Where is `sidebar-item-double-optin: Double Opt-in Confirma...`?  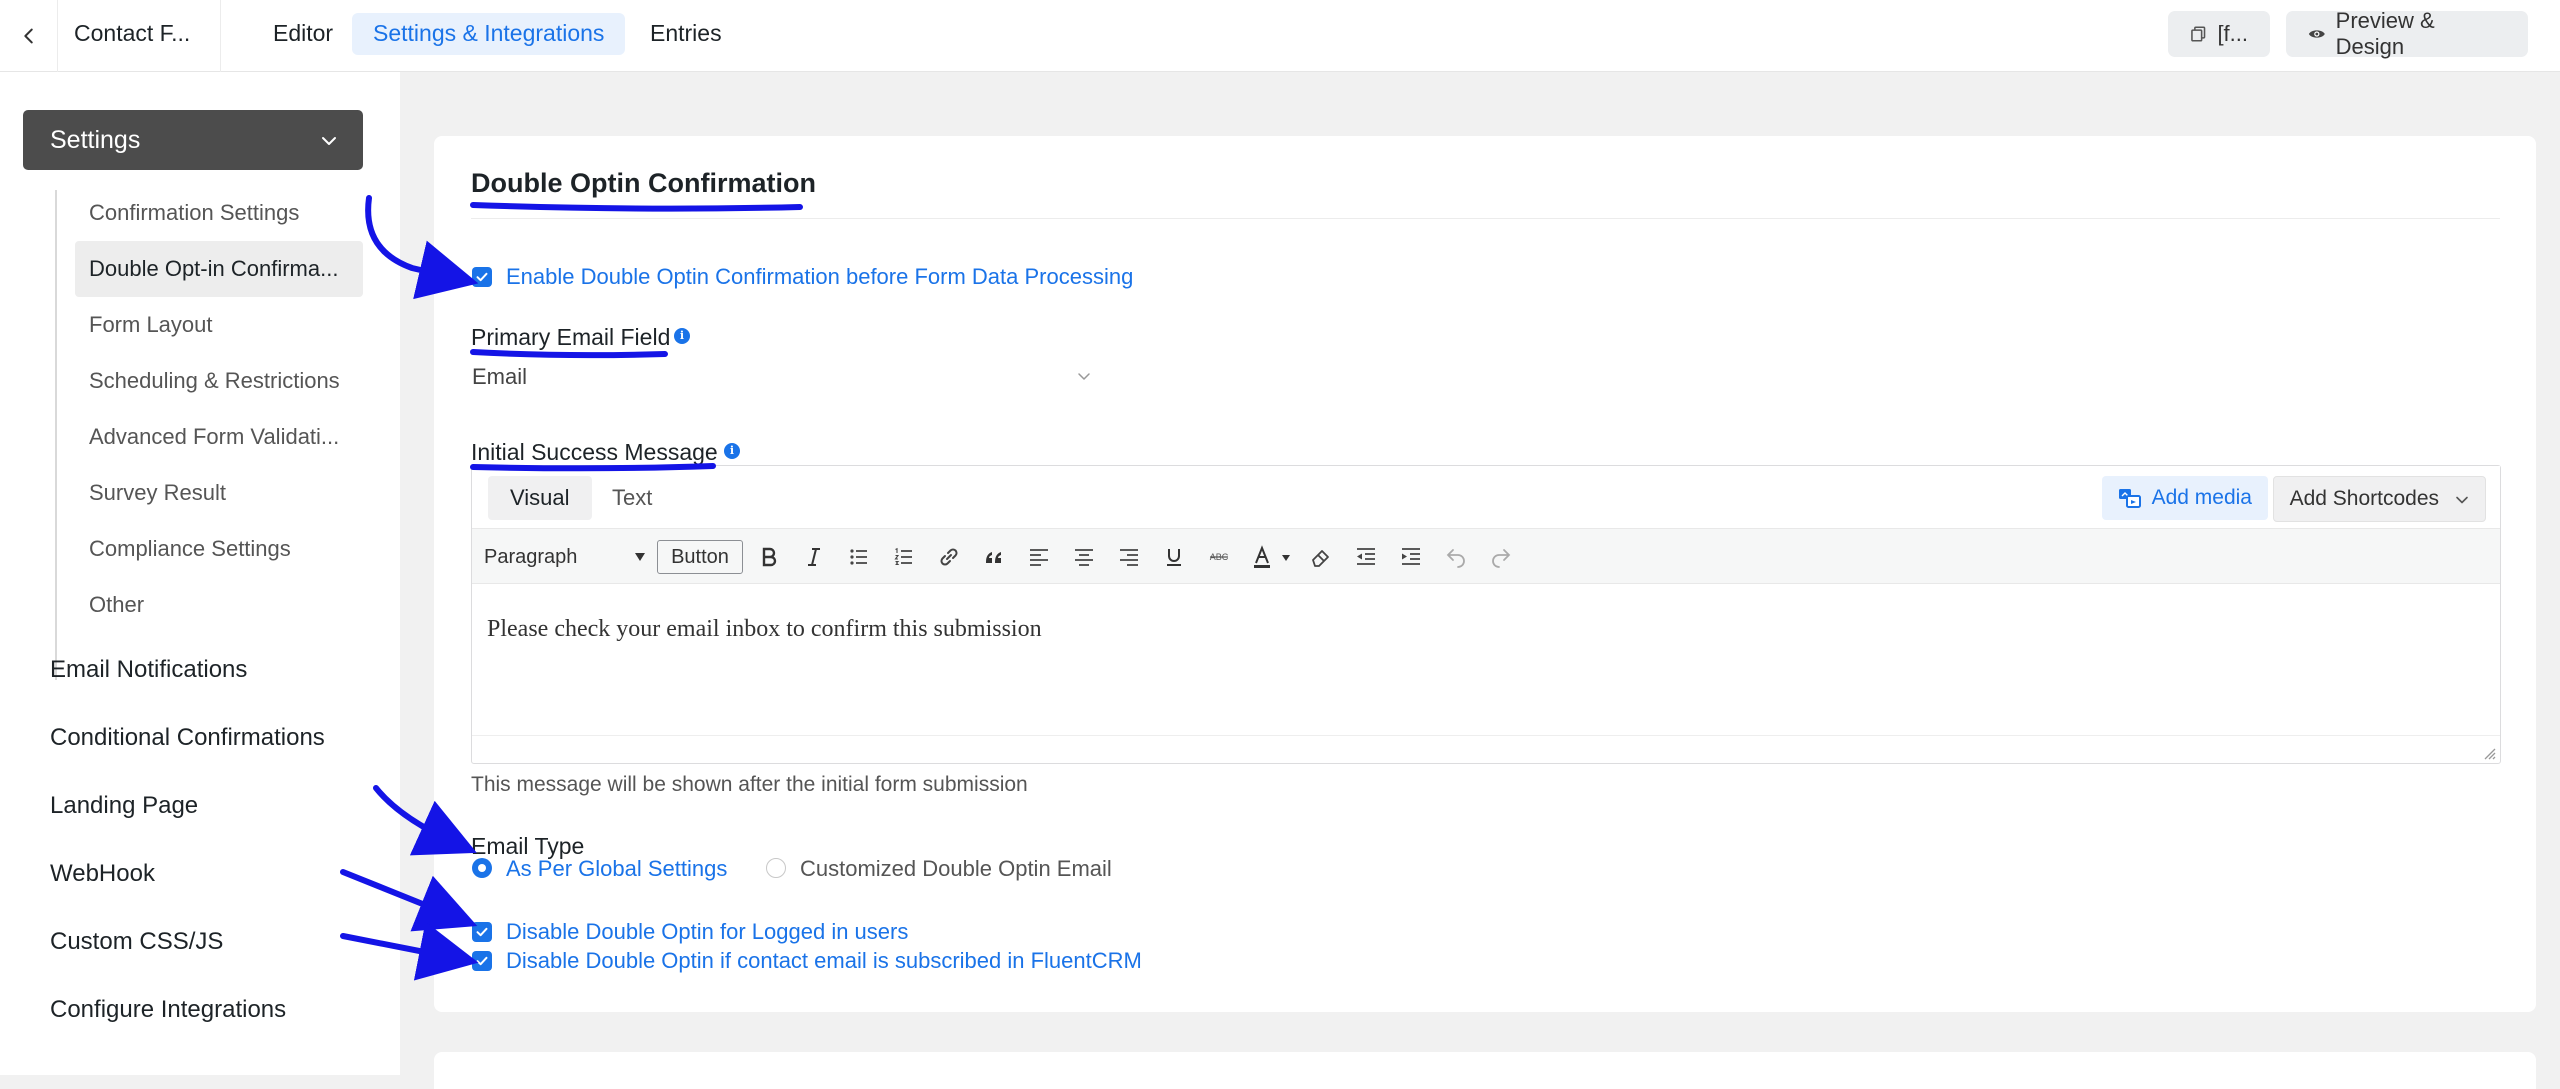
sidebar-item-double-optin: Double Opt-in Confirma... is located at coordinates (219, 269).